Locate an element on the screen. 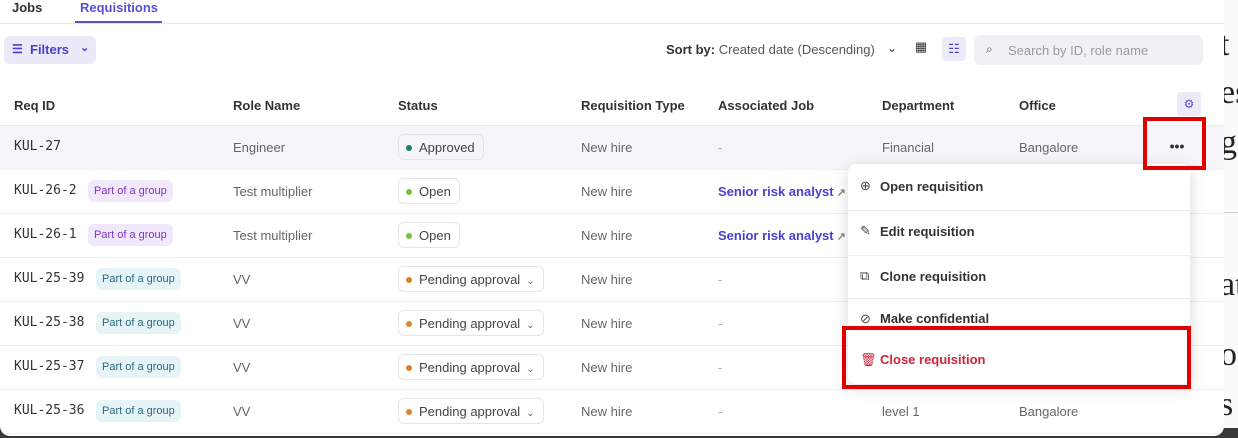 The height and width of the screenshot is (438, 1238). column-header-associated-job: Associated Job is located at coordinates (766, 105).